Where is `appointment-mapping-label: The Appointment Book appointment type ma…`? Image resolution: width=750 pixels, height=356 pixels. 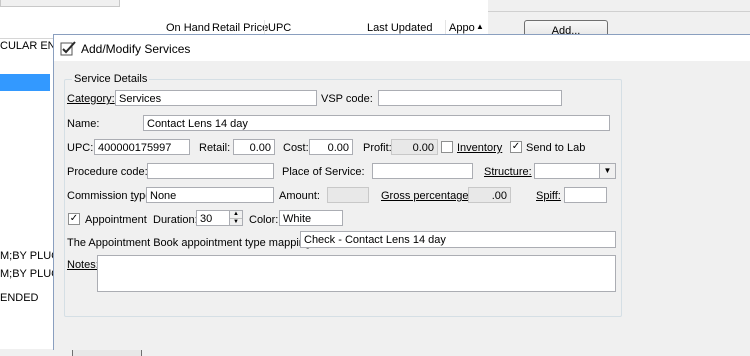 appointment-mapping-label: The Appointment Book appointment type ma… is located at coordinates (191, 243).